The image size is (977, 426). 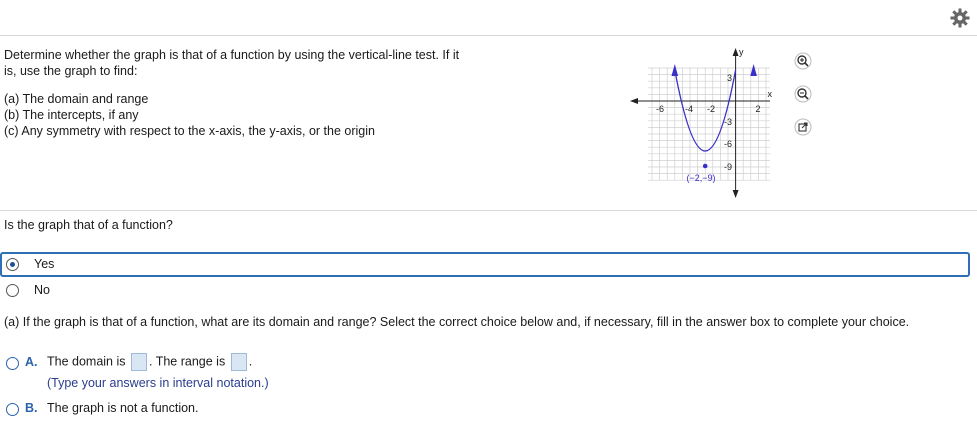 I want to click on choice-a-post: ., so click(x=250, y=361).